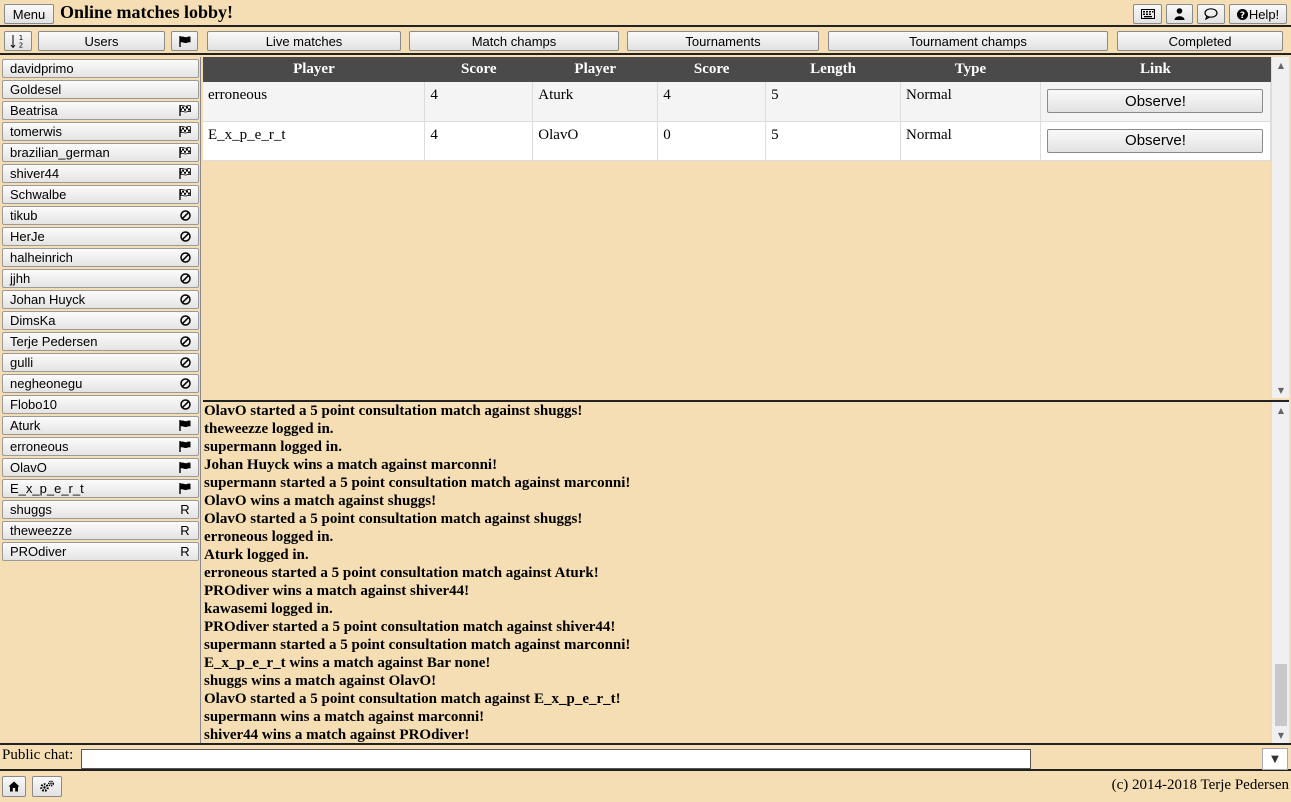  What do you see at coordinates (712, 102) in the screenshot?
I see `match-cell-s2: 4` at bounding box center [712, 102].